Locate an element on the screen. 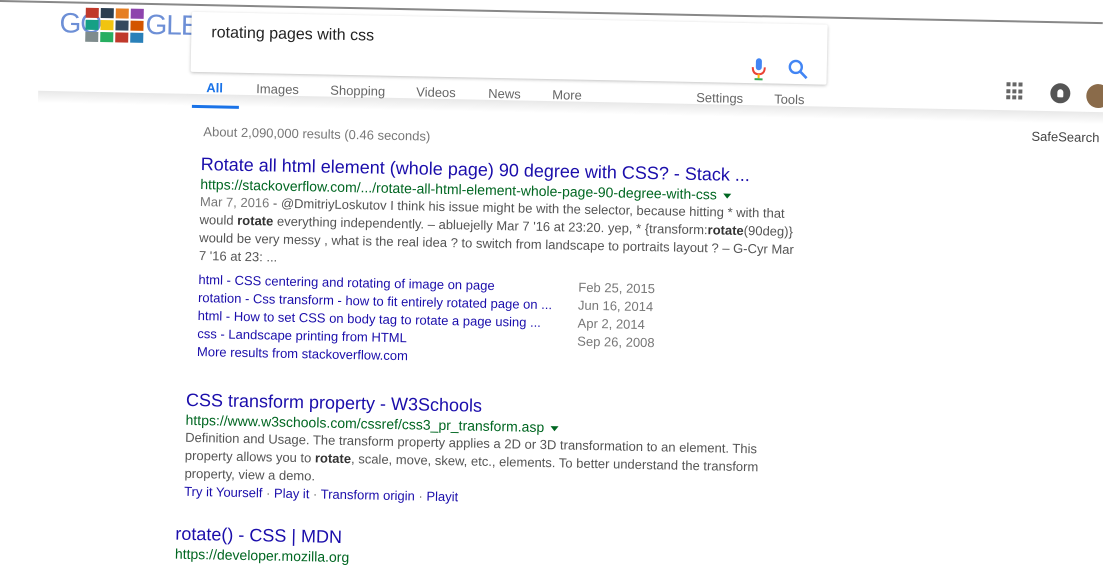  sitelink-date: Jun 16, 2014 is located at coordinates (615, 306).